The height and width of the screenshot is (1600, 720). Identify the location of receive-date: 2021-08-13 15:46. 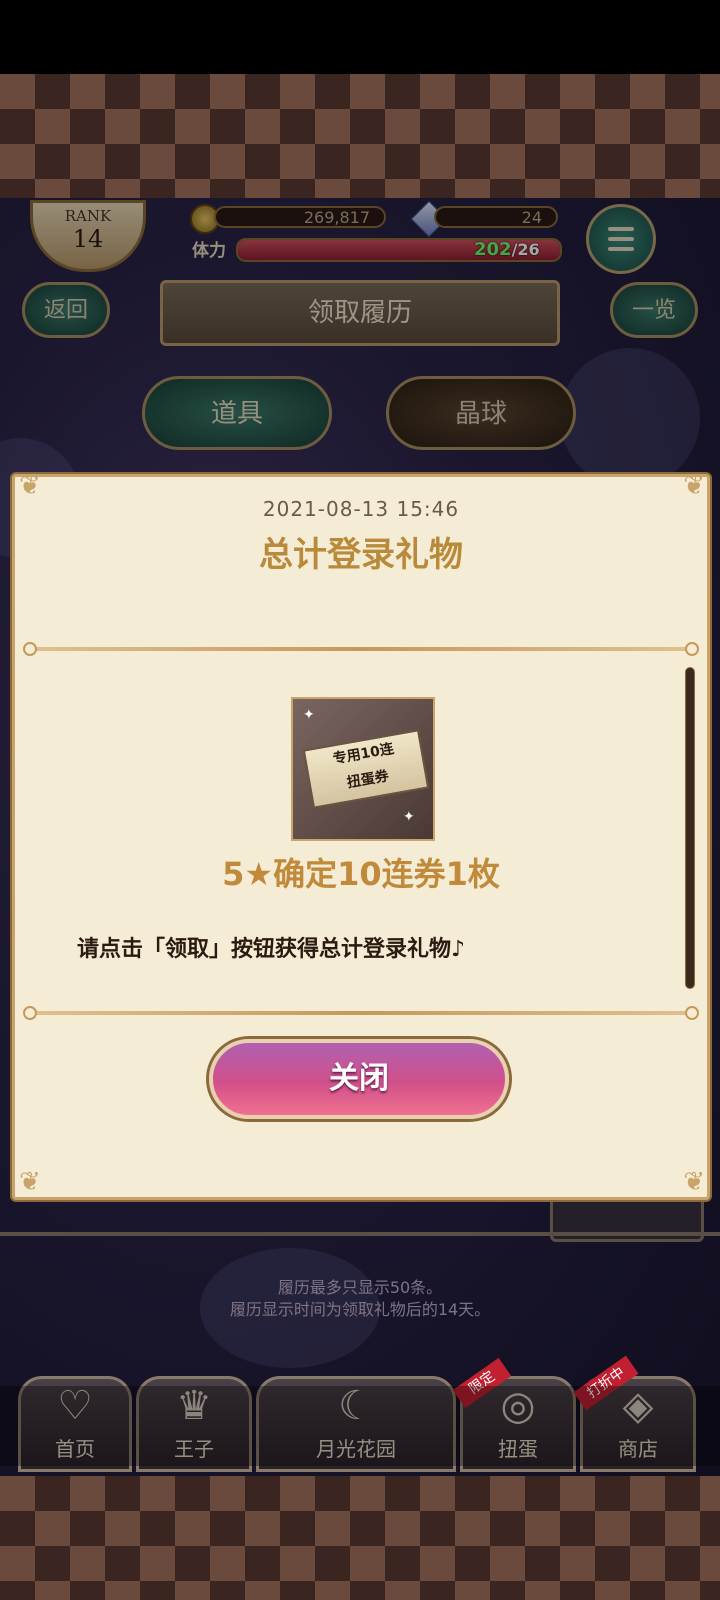
(361, 509).